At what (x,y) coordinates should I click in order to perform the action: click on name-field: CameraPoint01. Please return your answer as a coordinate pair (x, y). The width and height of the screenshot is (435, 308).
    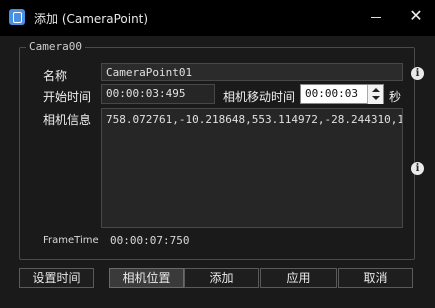
    Looking at the image, I should click on (252, 72).